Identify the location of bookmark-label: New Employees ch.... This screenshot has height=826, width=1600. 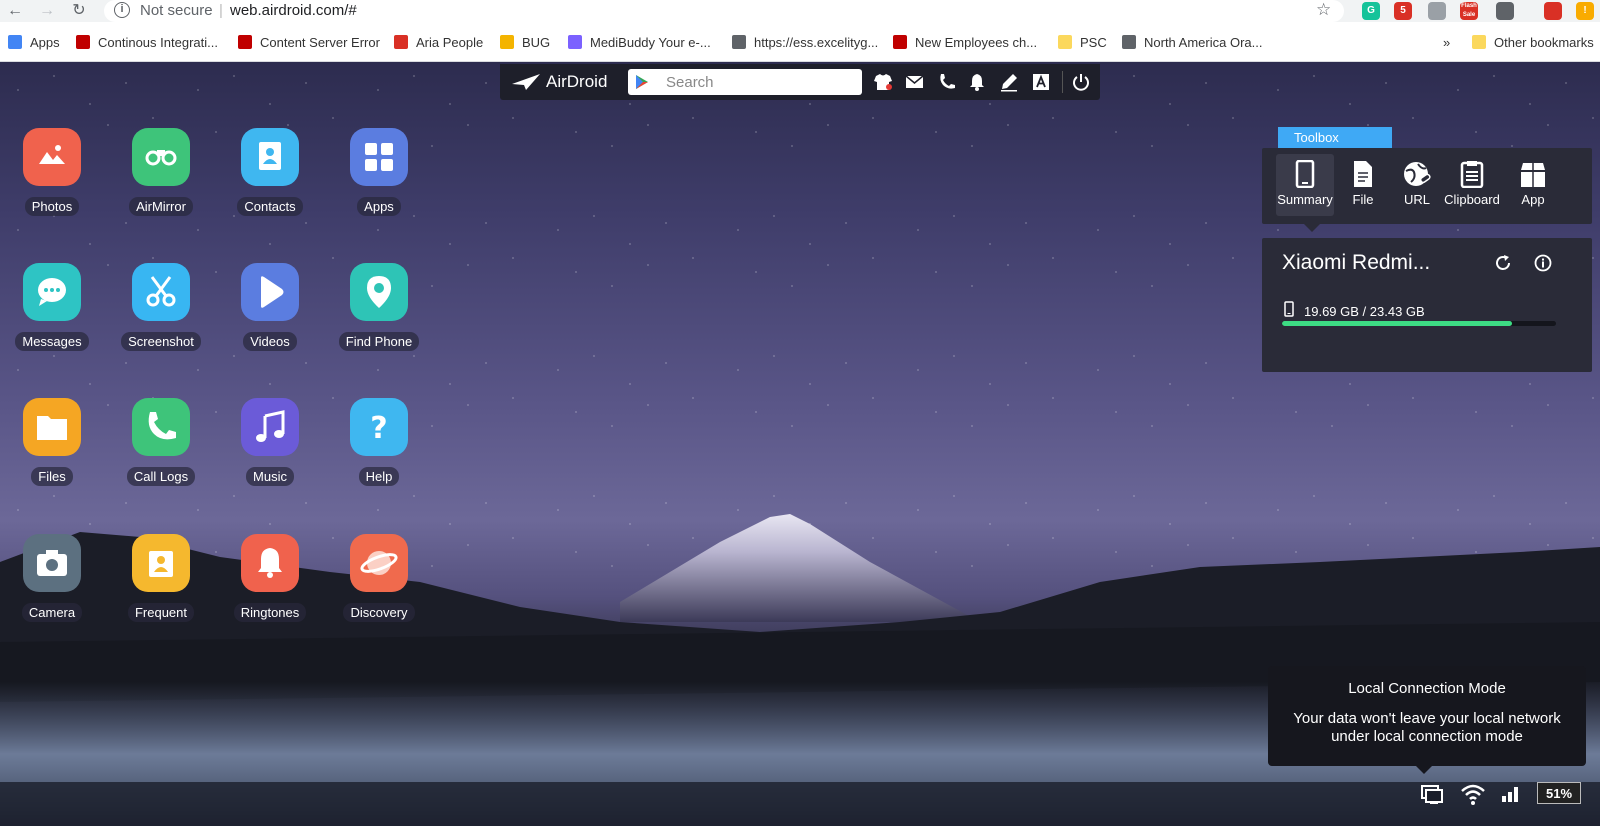
(976, 42).